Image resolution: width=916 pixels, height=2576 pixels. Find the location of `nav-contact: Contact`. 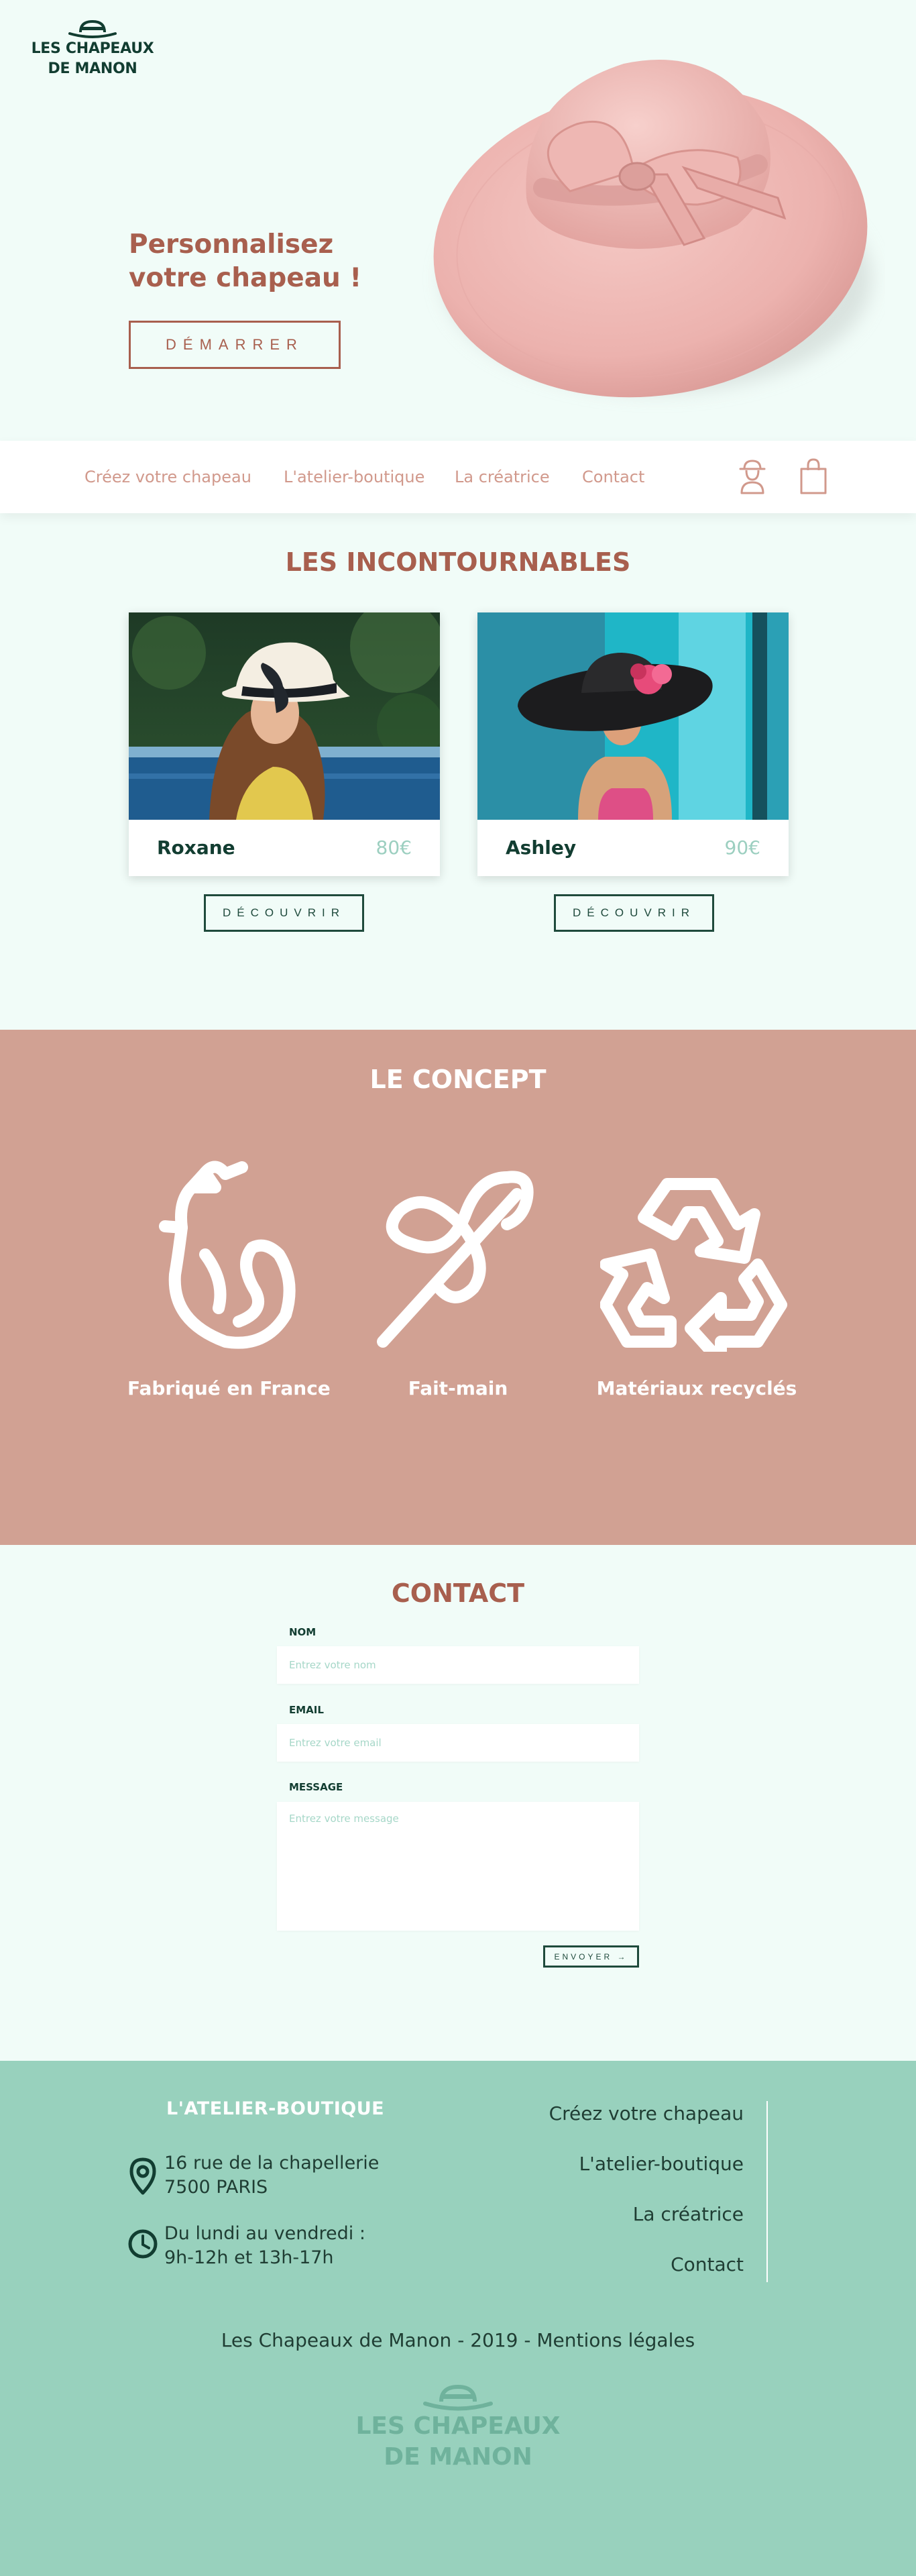

nav-contact: Contact is located at coordinates (613, 477).